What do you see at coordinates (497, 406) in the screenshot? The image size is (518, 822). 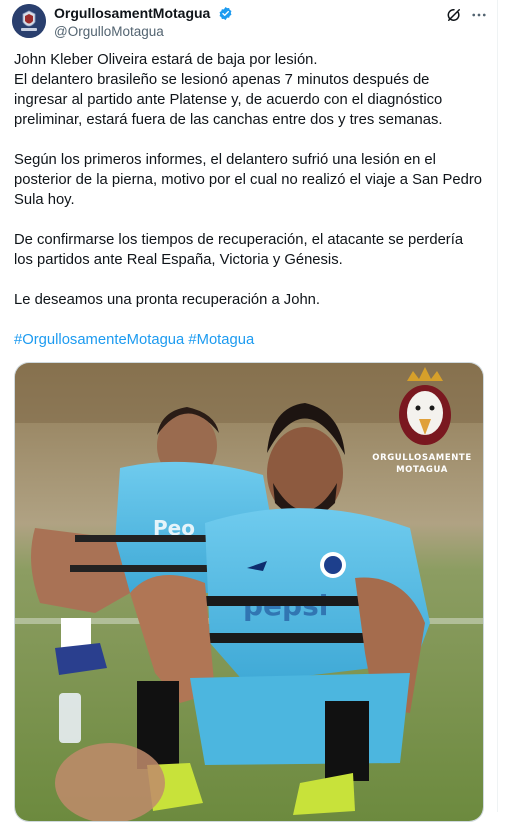 I see `column-divider` at bounding box center [497, 406].